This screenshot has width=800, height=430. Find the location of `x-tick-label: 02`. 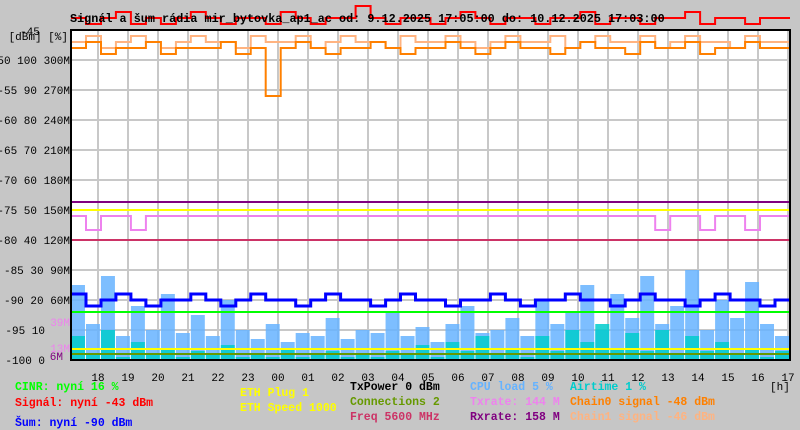

x-tick-label: 02 is located at coordinates (337, 379).